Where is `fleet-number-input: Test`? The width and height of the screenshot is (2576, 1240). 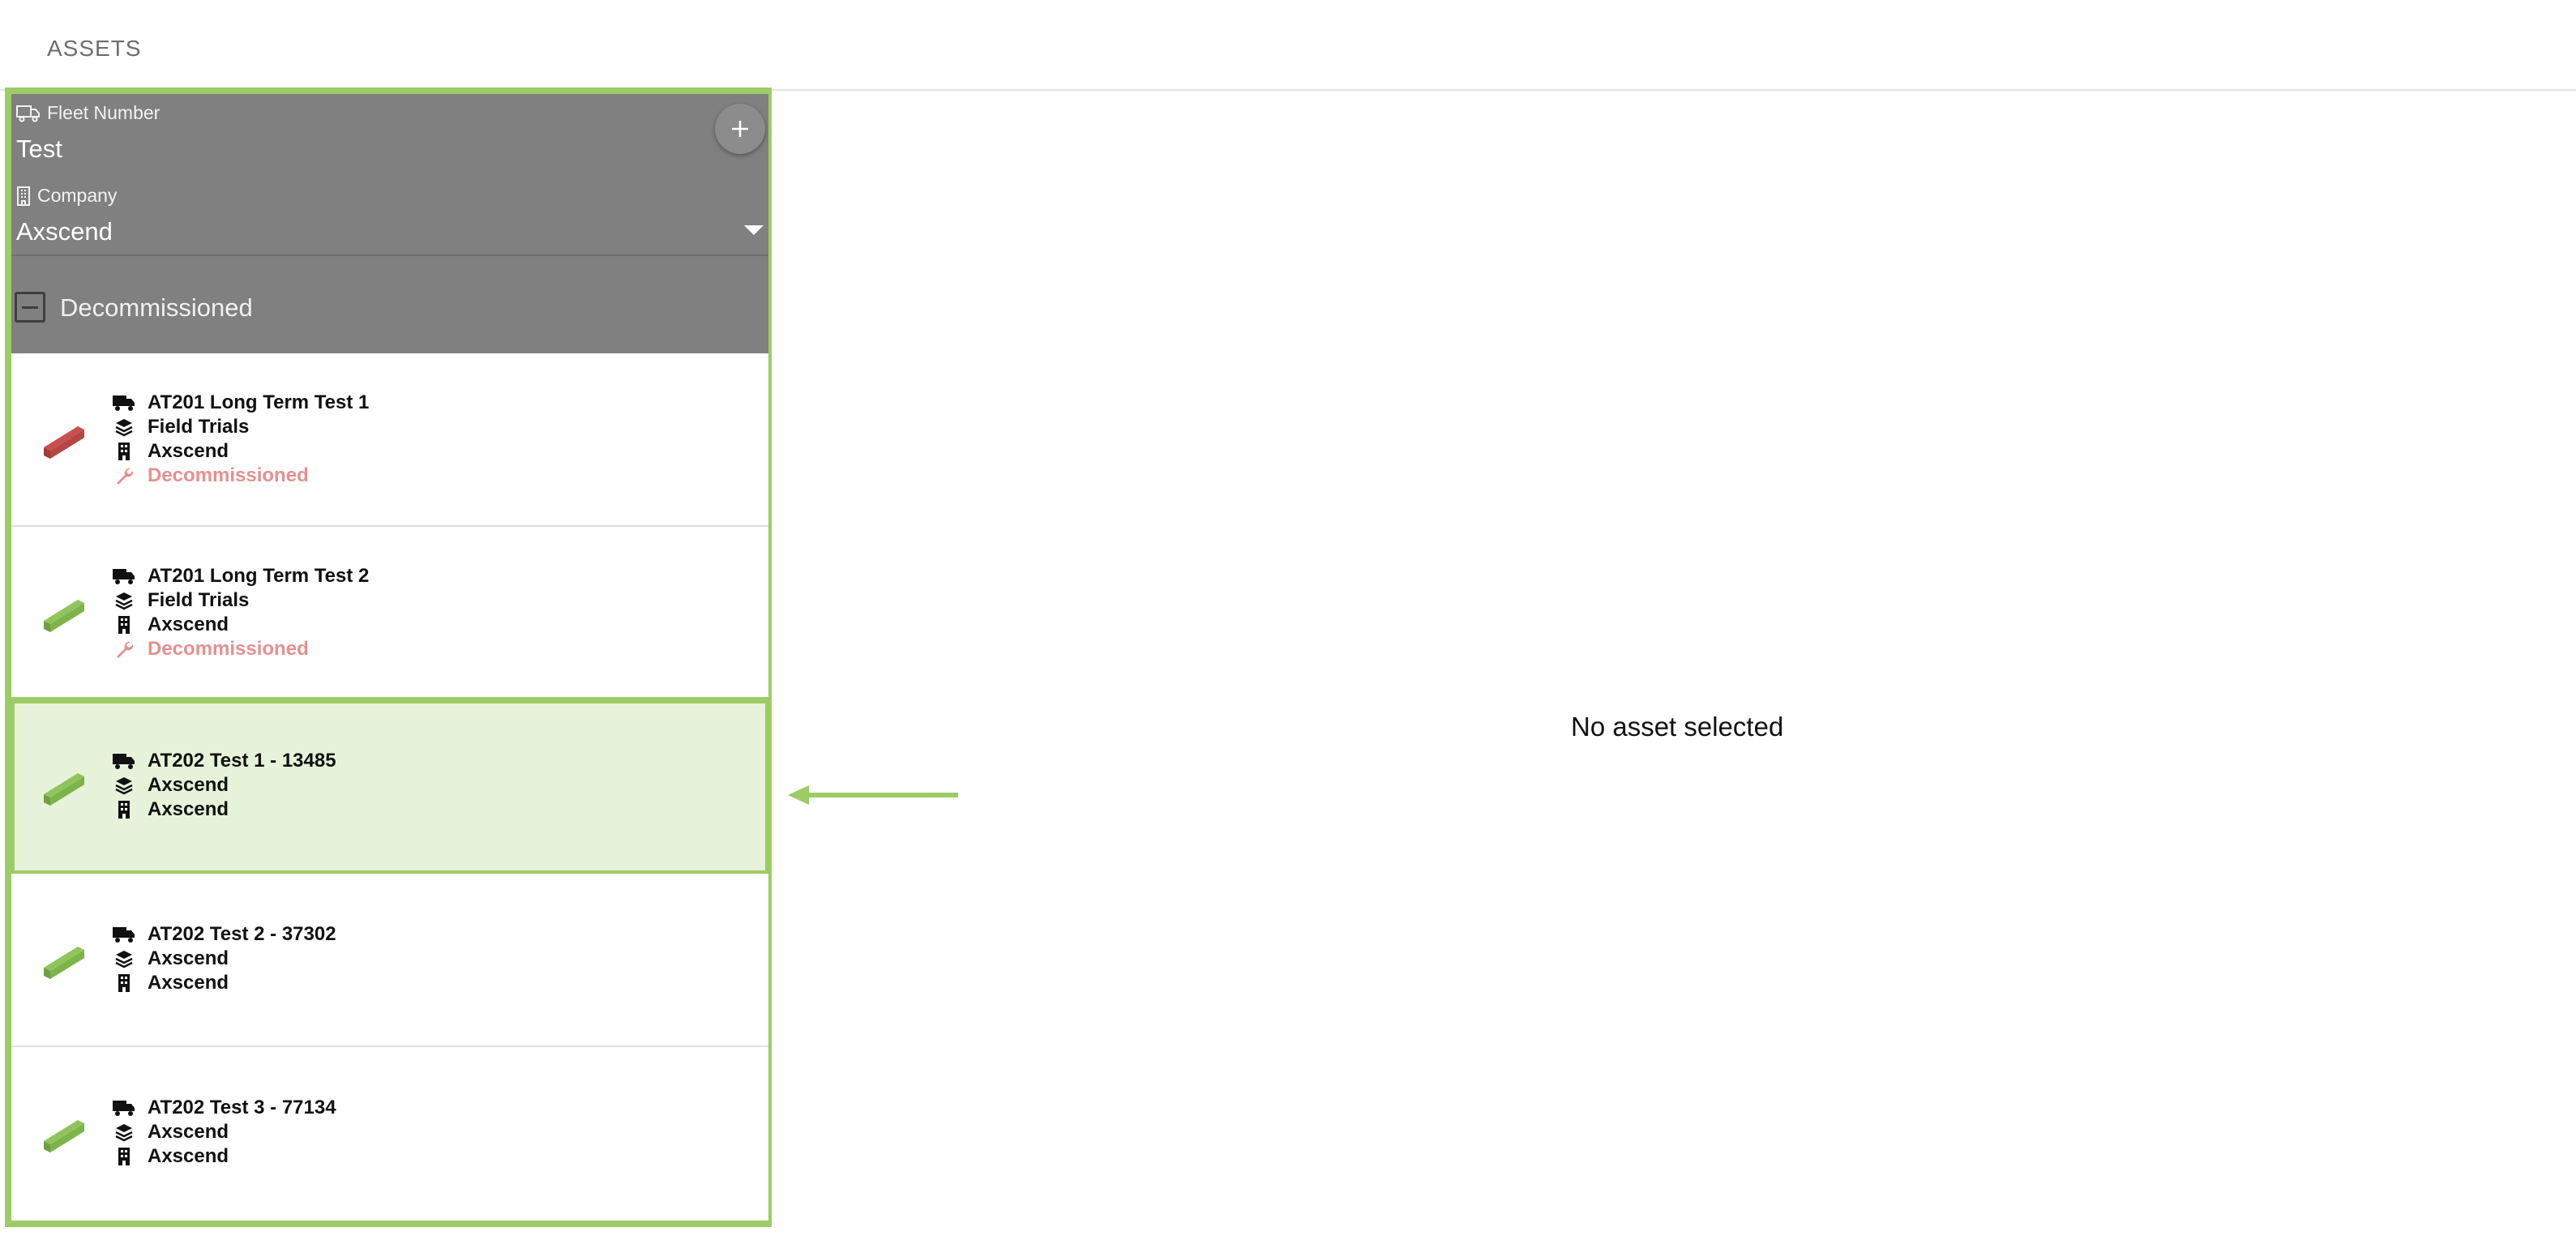 fleet-number-input: Test is located at coordinates (39, 149).